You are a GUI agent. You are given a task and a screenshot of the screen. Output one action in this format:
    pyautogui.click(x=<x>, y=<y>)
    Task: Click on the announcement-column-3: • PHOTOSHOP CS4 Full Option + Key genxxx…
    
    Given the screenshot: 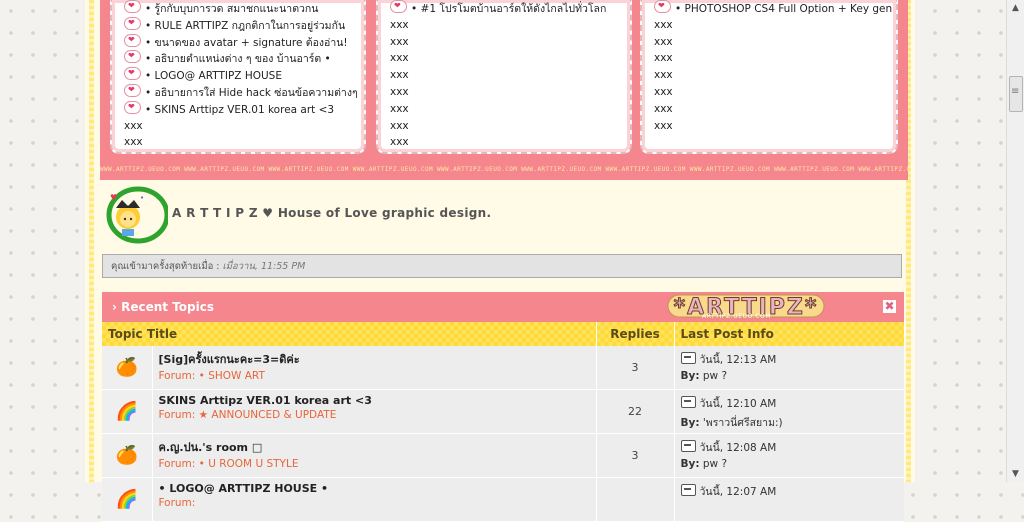 What is the action you would take?
    pyautogui.click(x=769, y=77)
    